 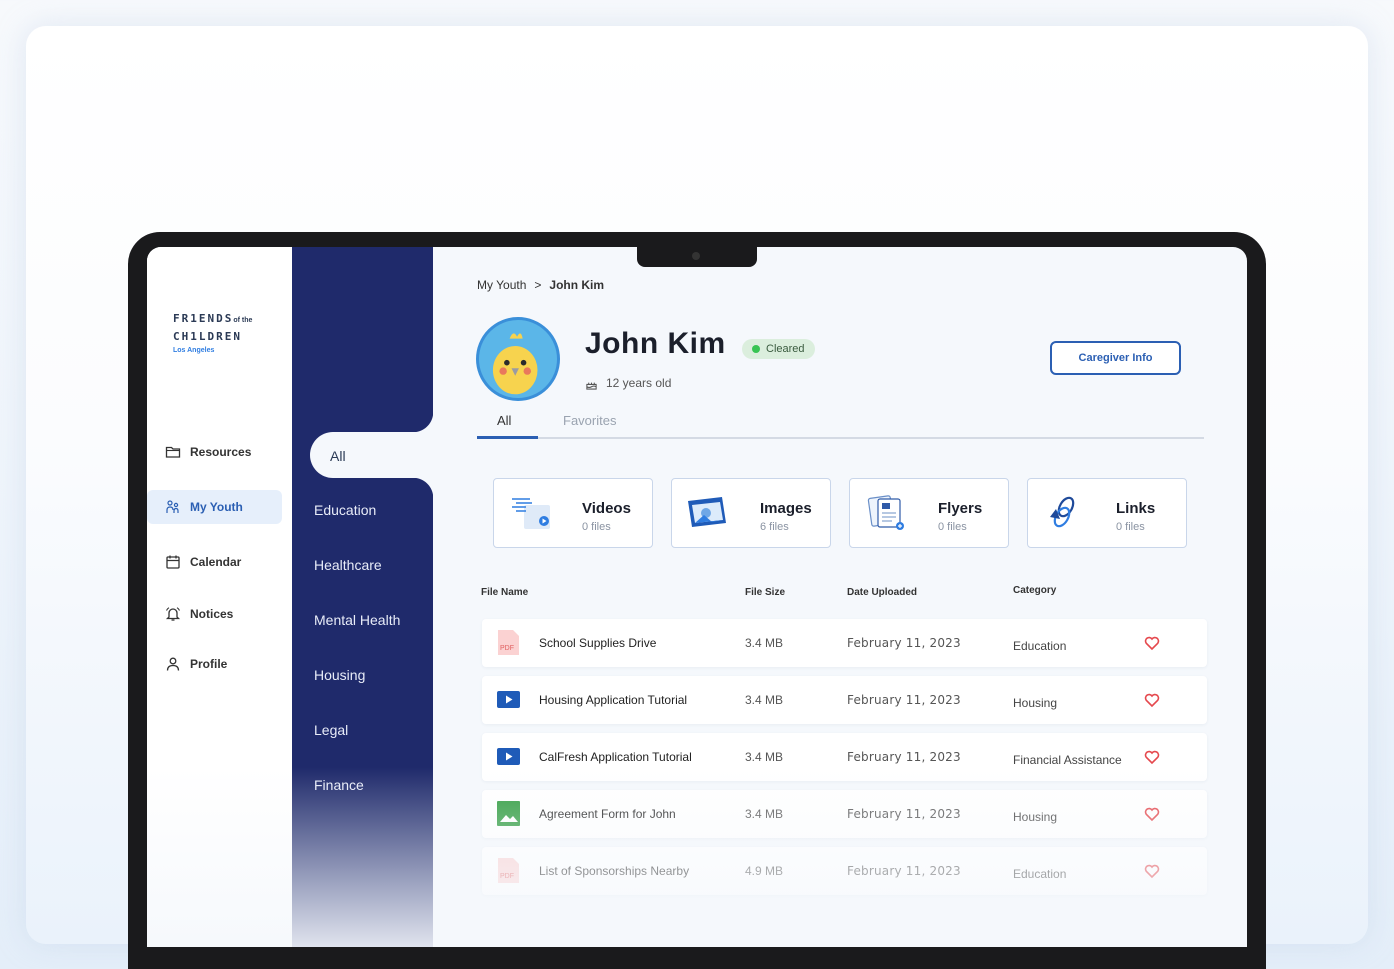 I want to click on avatar, so click(x=518, y=359).